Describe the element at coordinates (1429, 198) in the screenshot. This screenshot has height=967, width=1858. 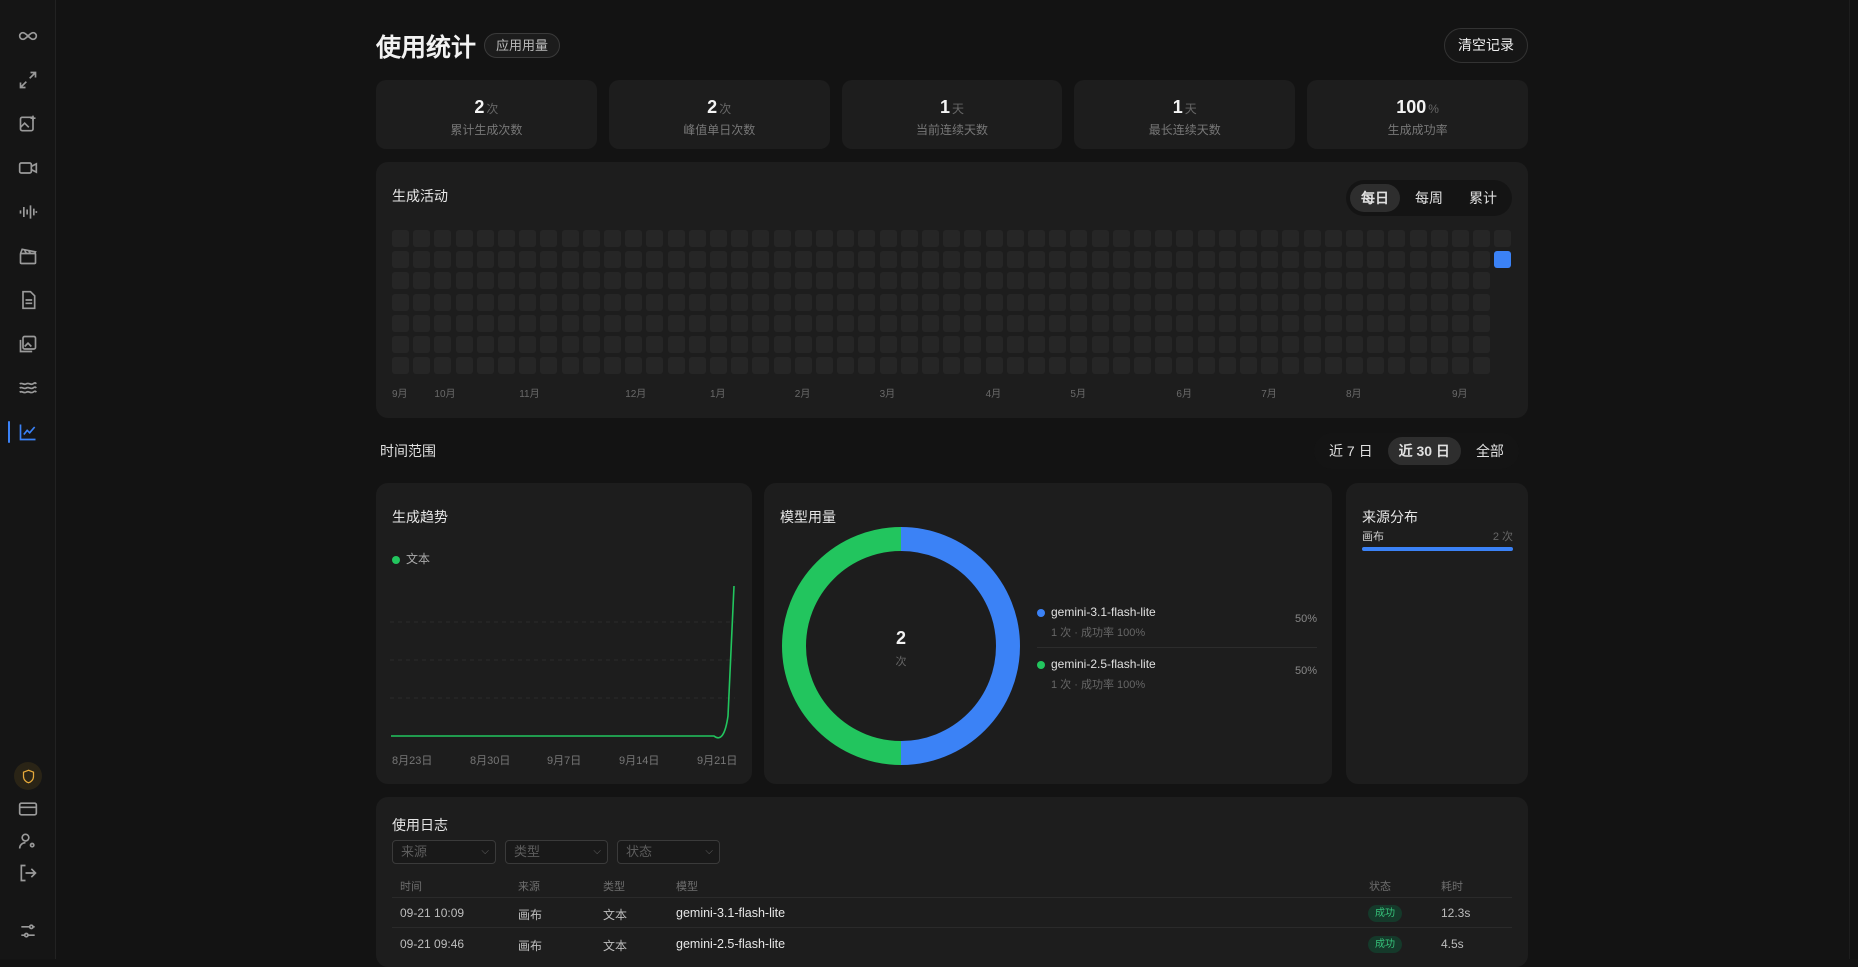
I see `tab-weekly: 每周` at that location.